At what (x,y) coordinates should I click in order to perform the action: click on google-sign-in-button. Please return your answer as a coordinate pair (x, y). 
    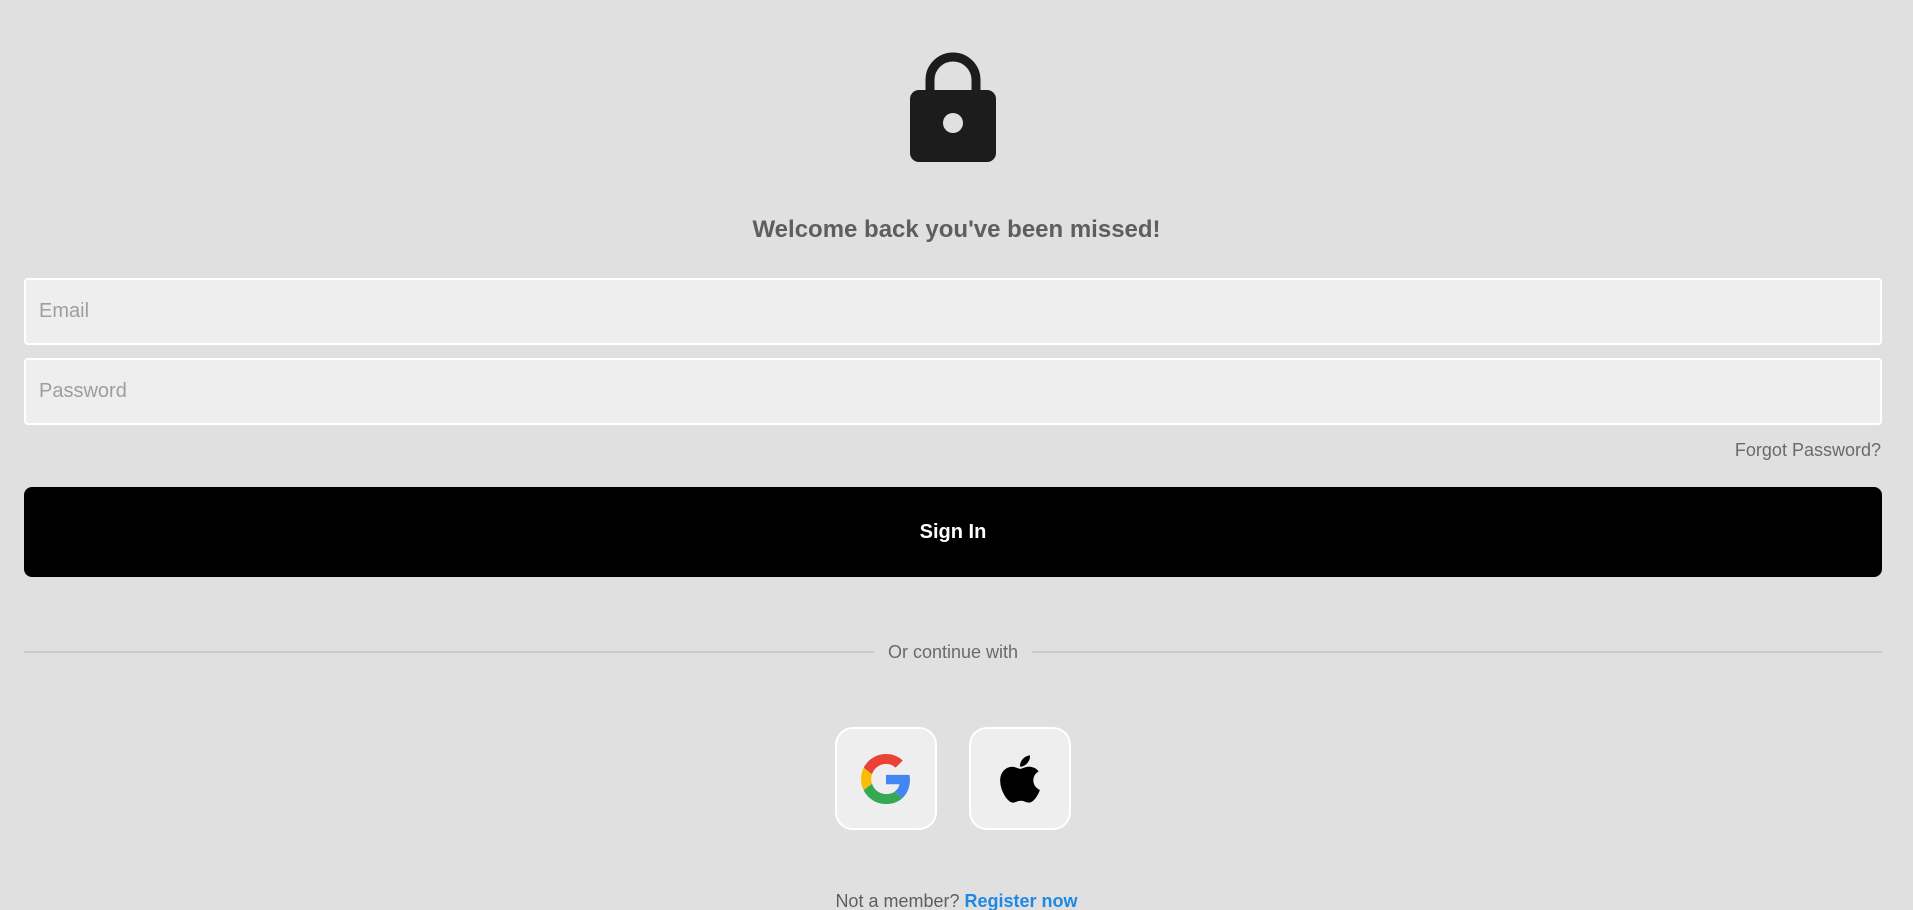
    Looking at the image, I should click on (886, 778).